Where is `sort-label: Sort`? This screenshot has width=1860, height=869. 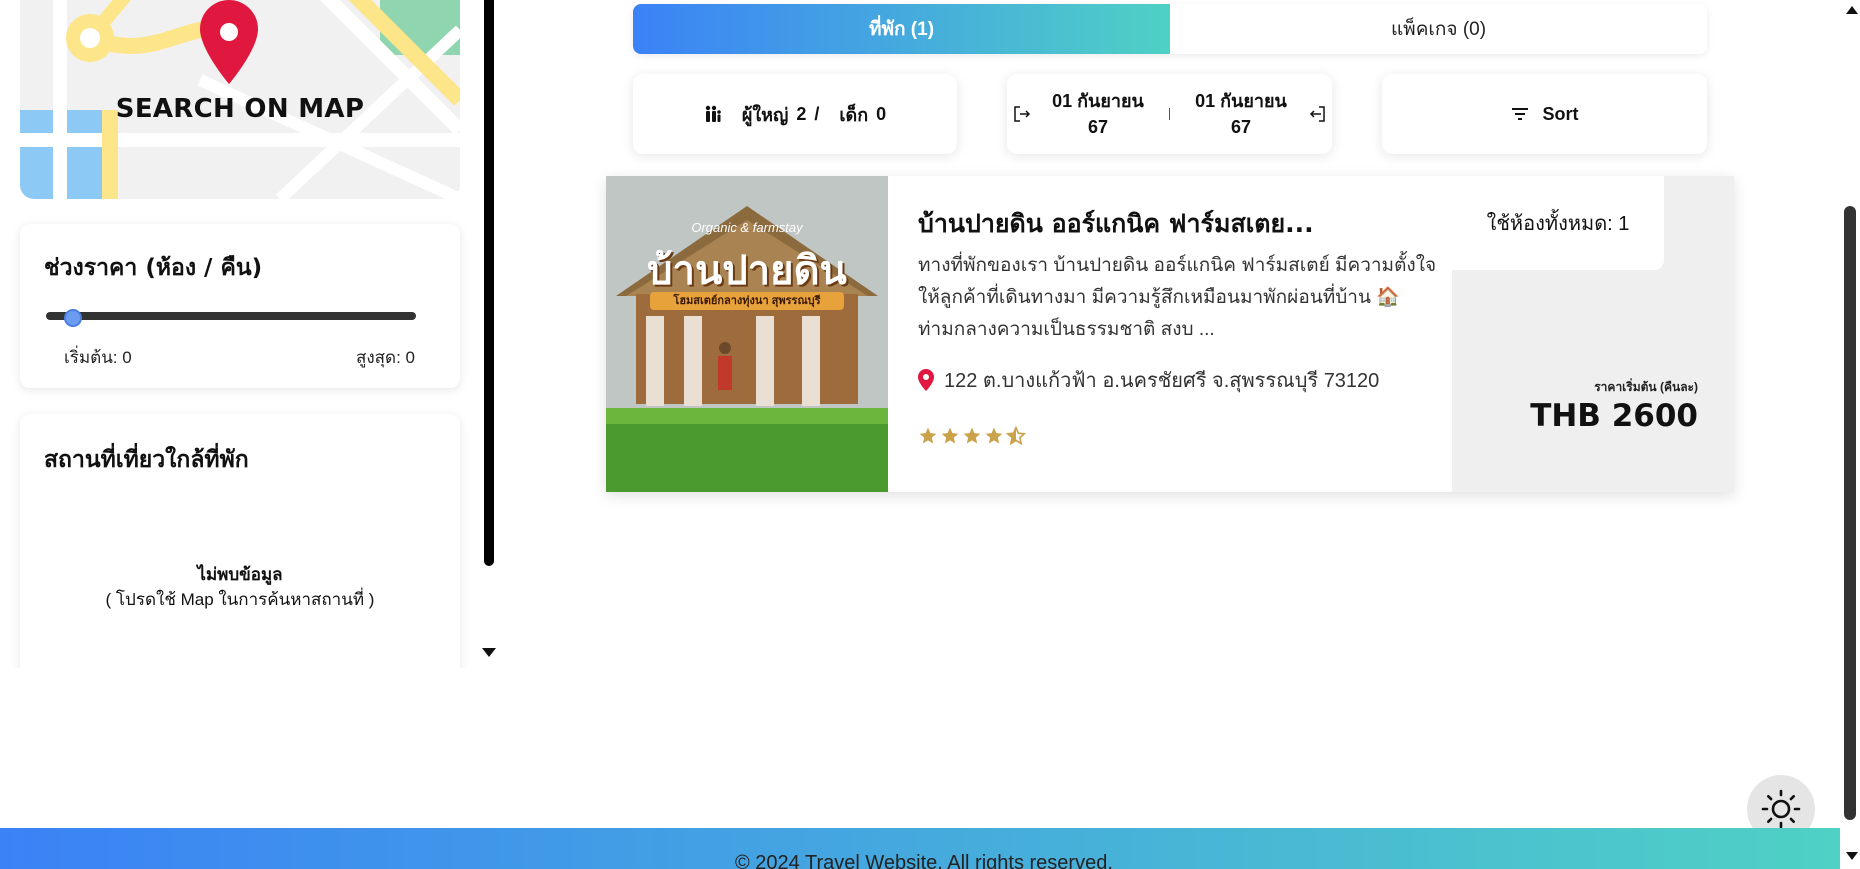 sort-label: Sort is located at coordinates (1560, 113).